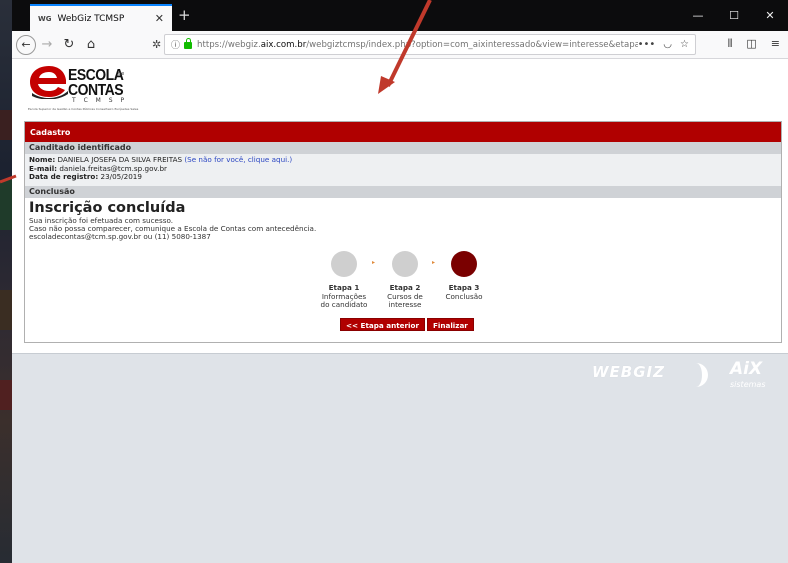  What do you see at coordinates (775, 44) in the screenshot?
I see `hamburger-menu-icon: ≡` at bounding box center [775, 44].